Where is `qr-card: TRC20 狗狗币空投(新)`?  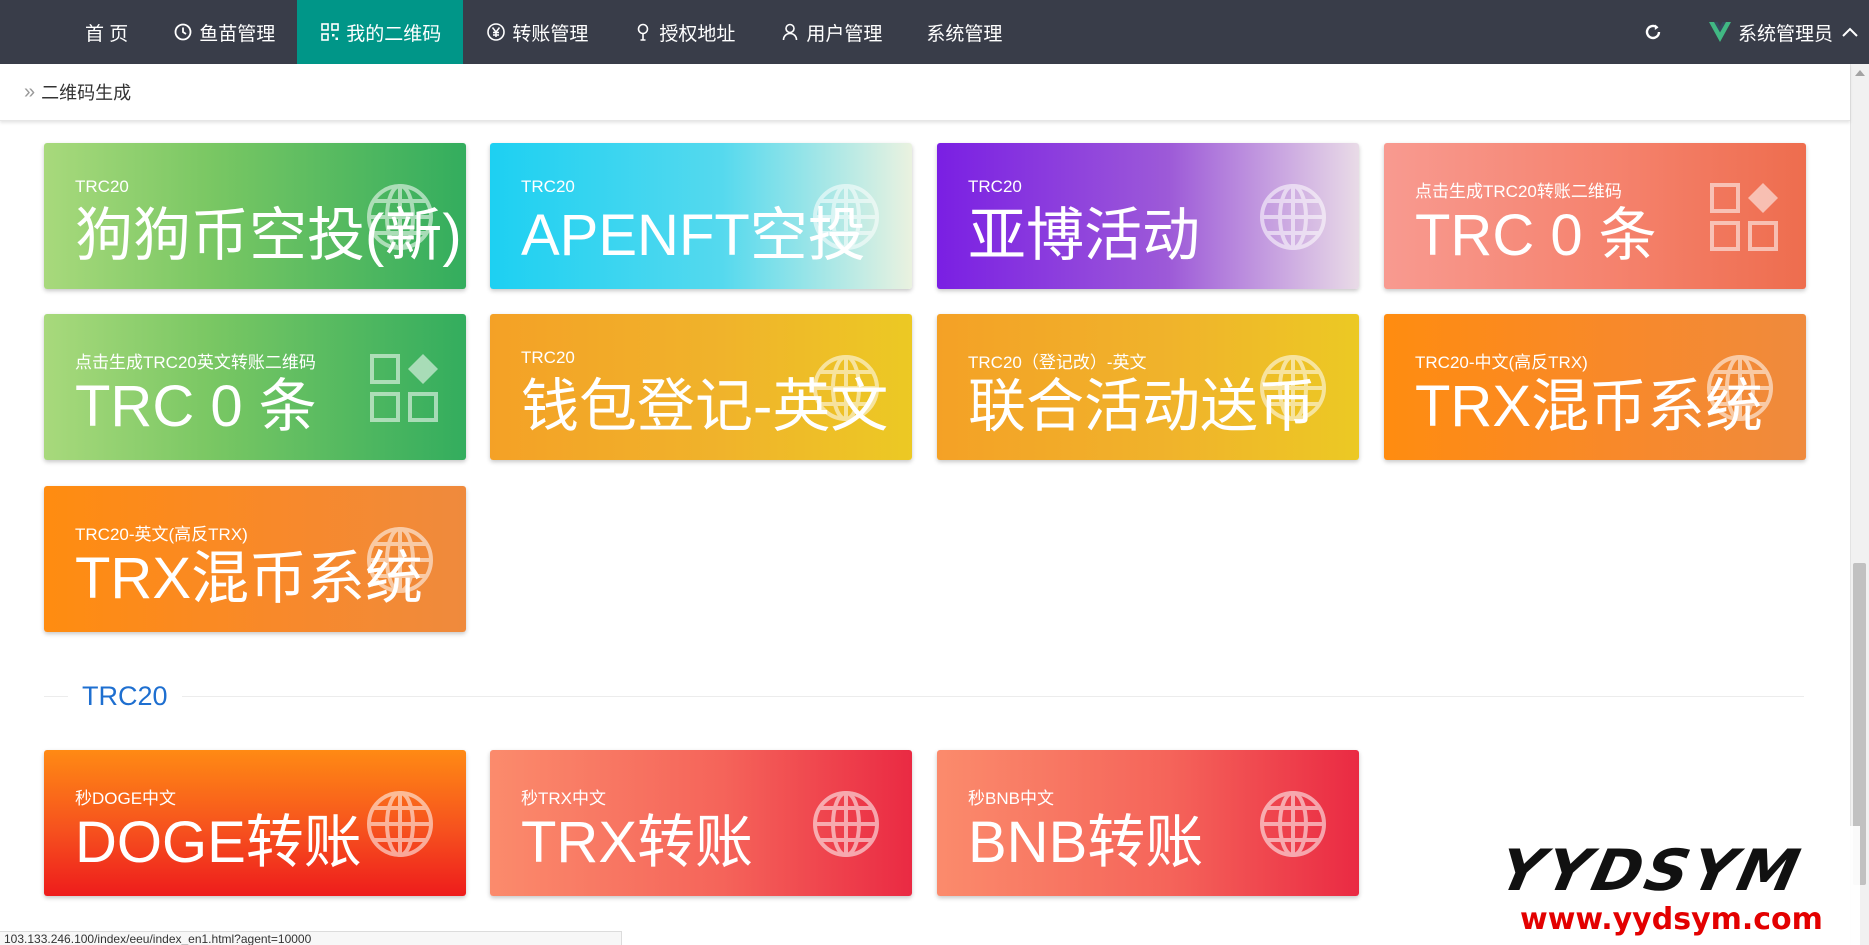 qr-card: TRC20 狗狗币空投(新) is located at coordinates (255, 216).